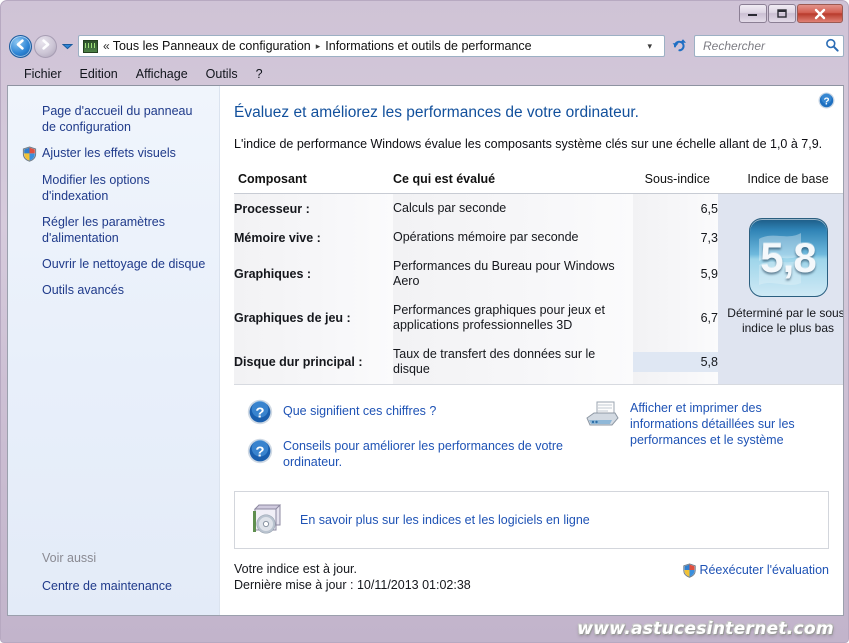 The image size is (849, 643). I want to click on search-icon, so click(832, 46).